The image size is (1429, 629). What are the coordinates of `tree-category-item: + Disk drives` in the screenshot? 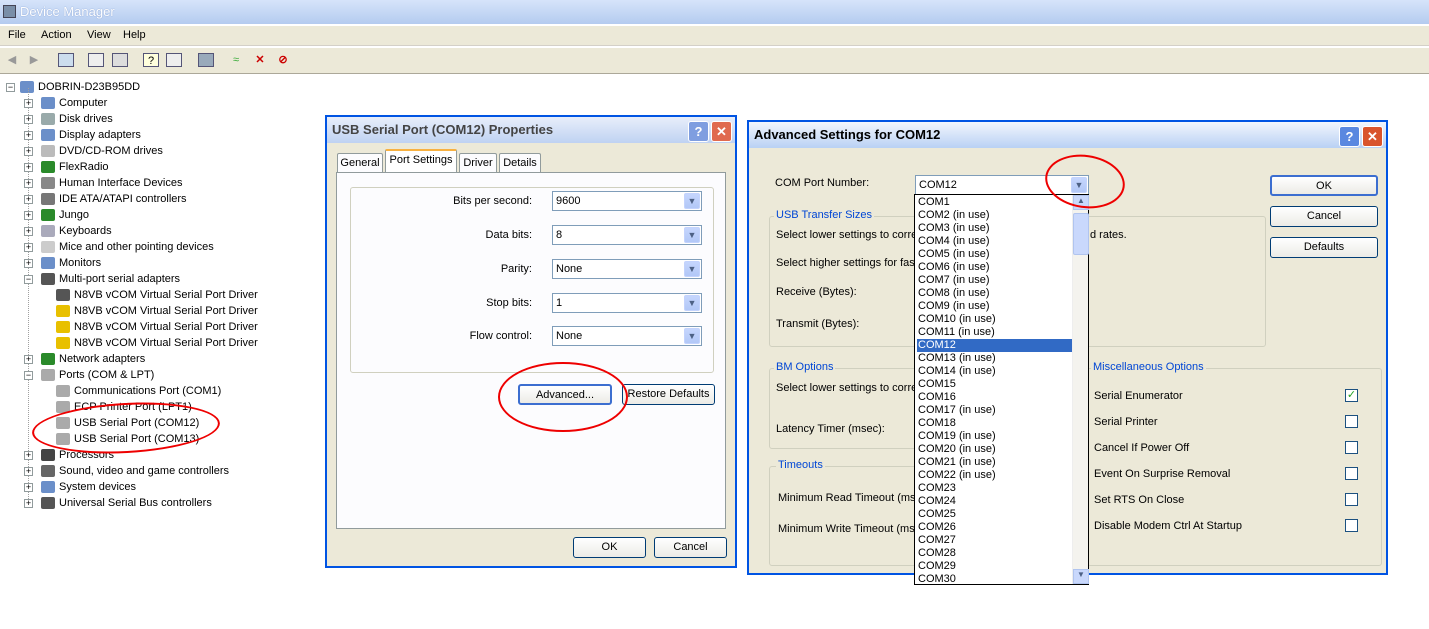 It's located at (68, 119).